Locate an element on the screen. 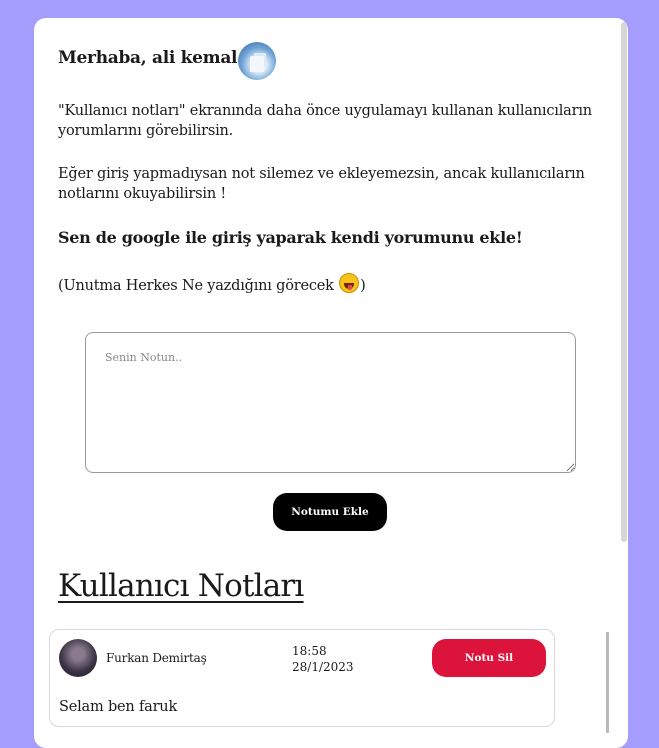 This screenshot has width=659, height=748. note-time: 18:58 is located at coordinates (309, 651).